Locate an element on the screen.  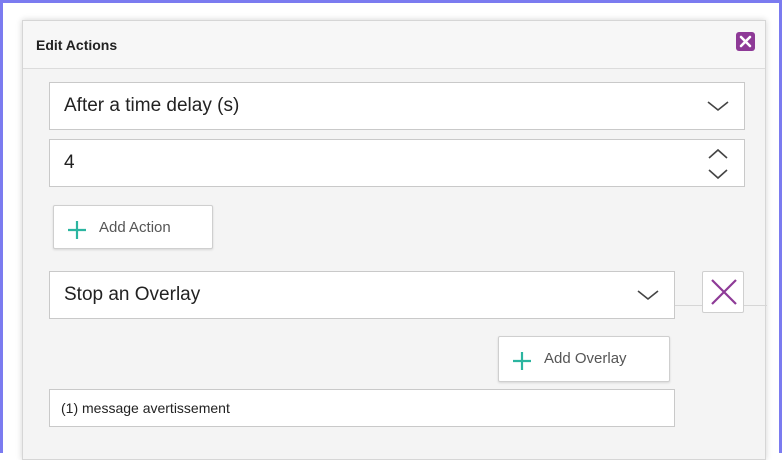
x-icon is located at coordinates (724, 292).